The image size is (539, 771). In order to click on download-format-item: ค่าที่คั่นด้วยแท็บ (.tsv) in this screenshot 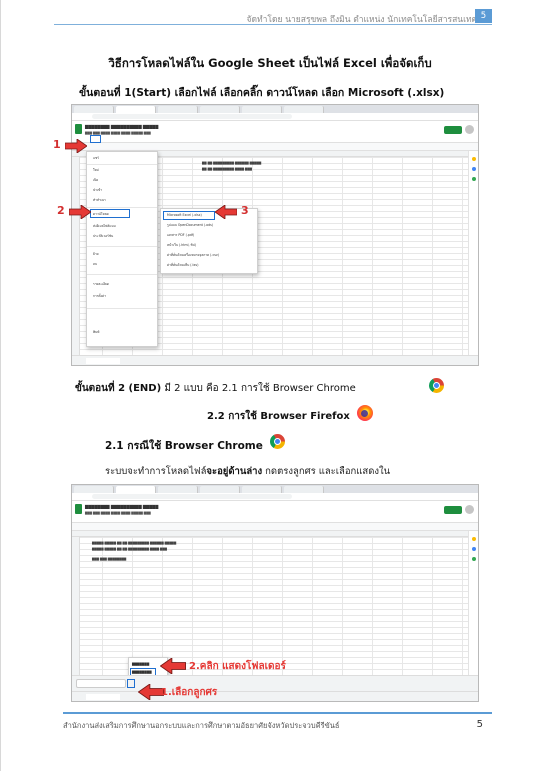, I will do `click(183, 265)`.